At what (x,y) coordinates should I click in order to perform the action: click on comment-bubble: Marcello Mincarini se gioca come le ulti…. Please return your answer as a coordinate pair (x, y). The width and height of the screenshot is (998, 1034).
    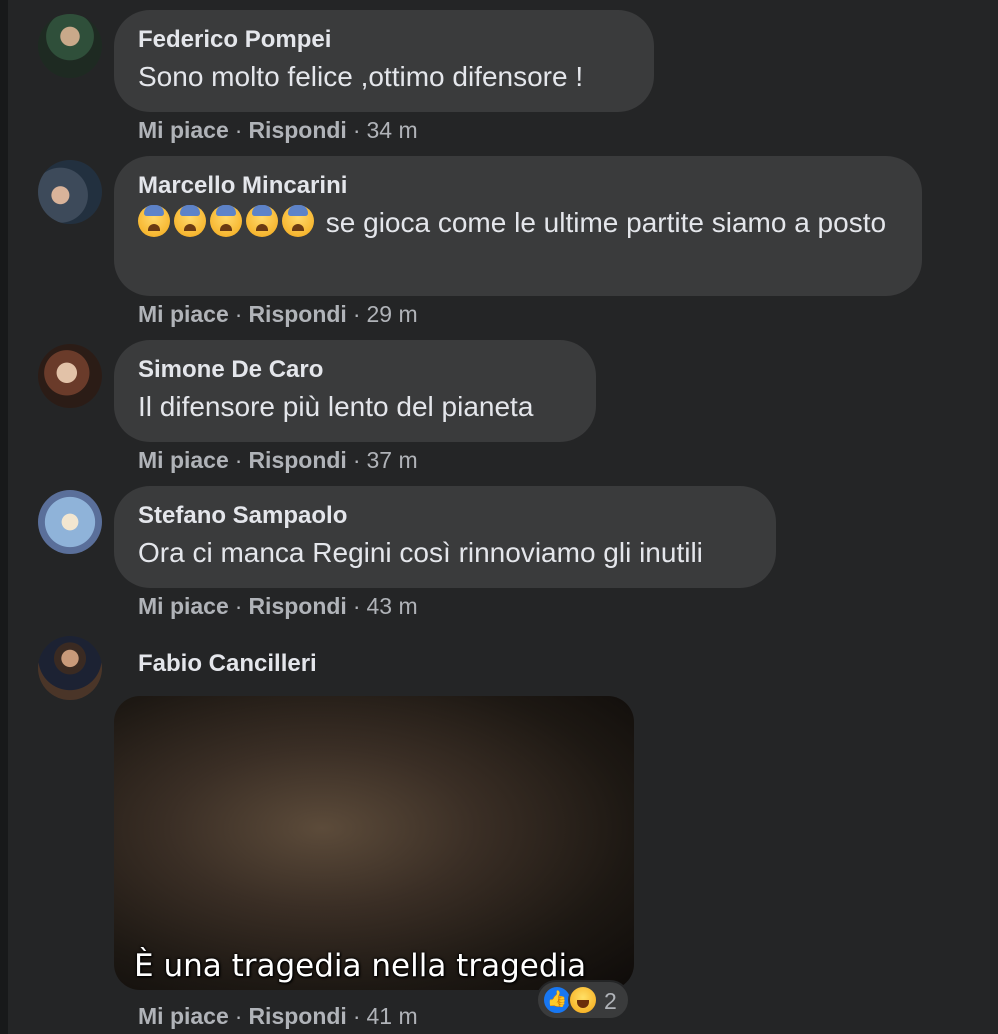
    Looking at the image, I should click on (518, 226).